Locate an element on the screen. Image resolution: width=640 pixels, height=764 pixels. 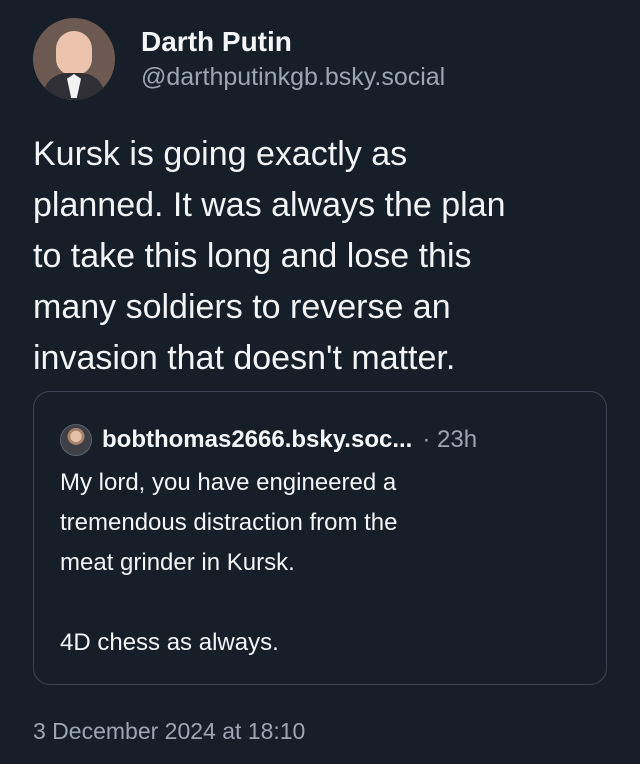
author-avatar is located at coordinates (74, 59).